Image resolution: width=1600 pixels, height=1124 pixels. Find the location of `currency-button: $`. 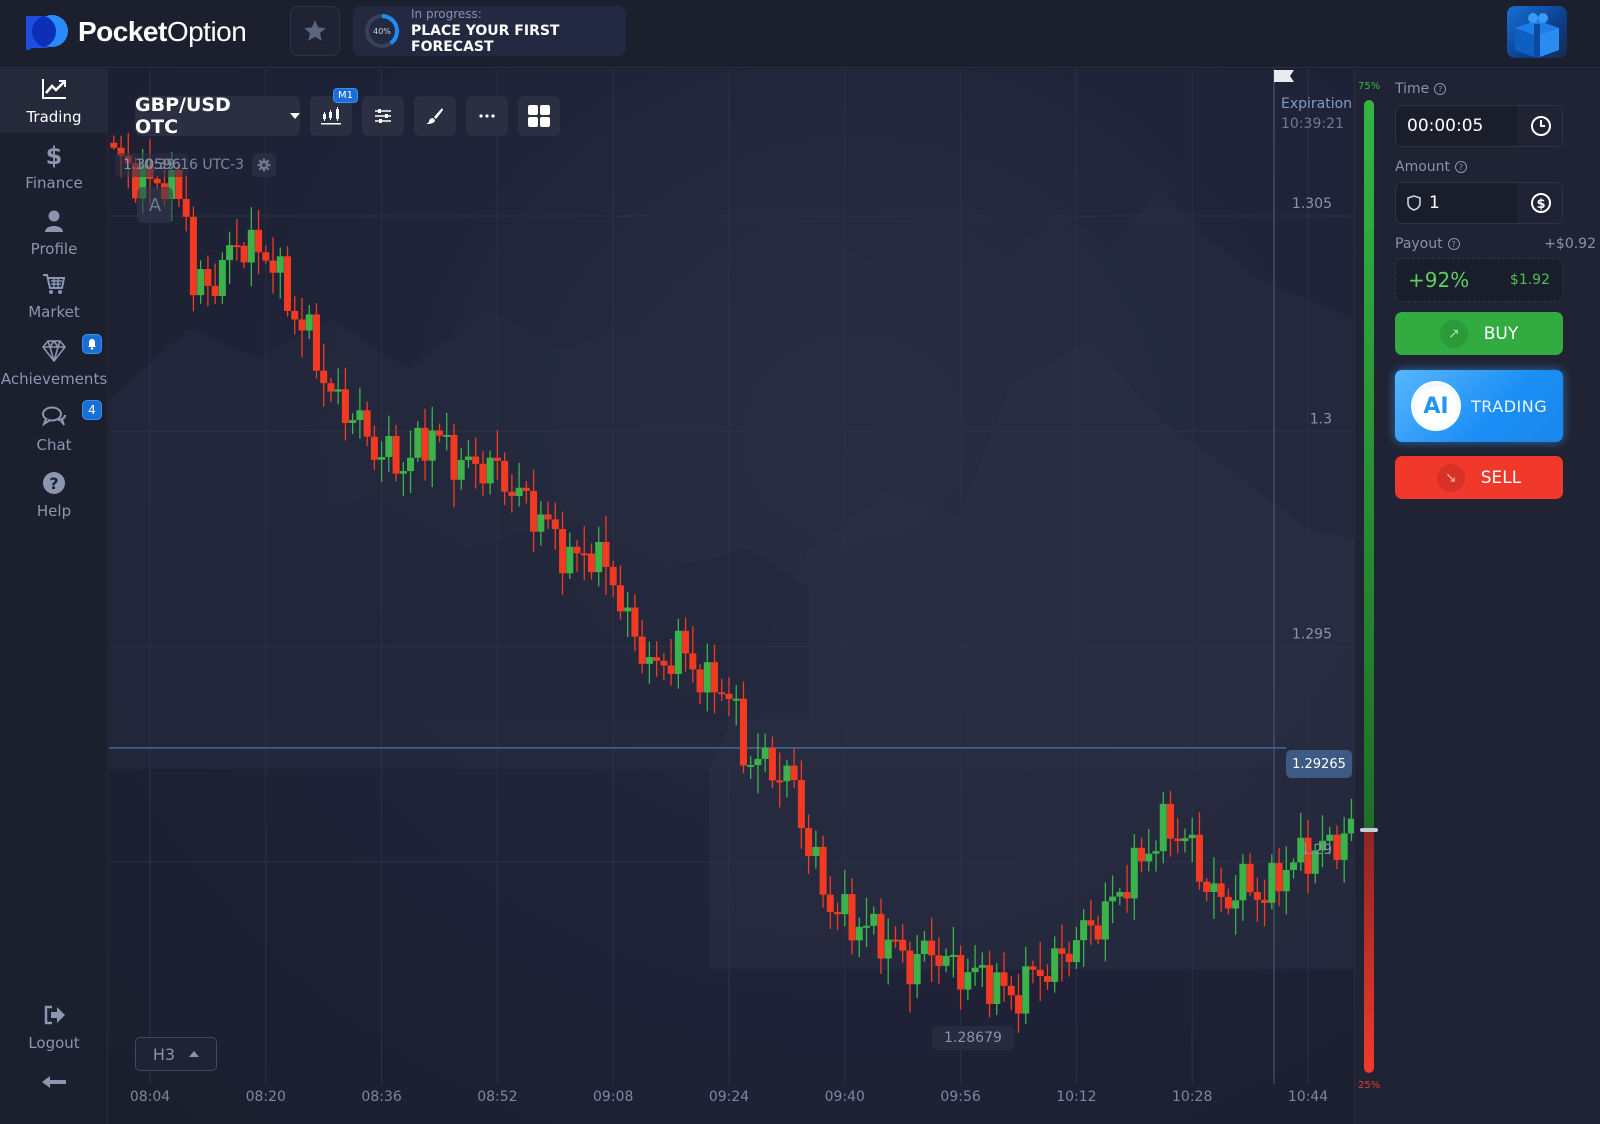

currency-button: $ is located at coordinates (1540, 203).